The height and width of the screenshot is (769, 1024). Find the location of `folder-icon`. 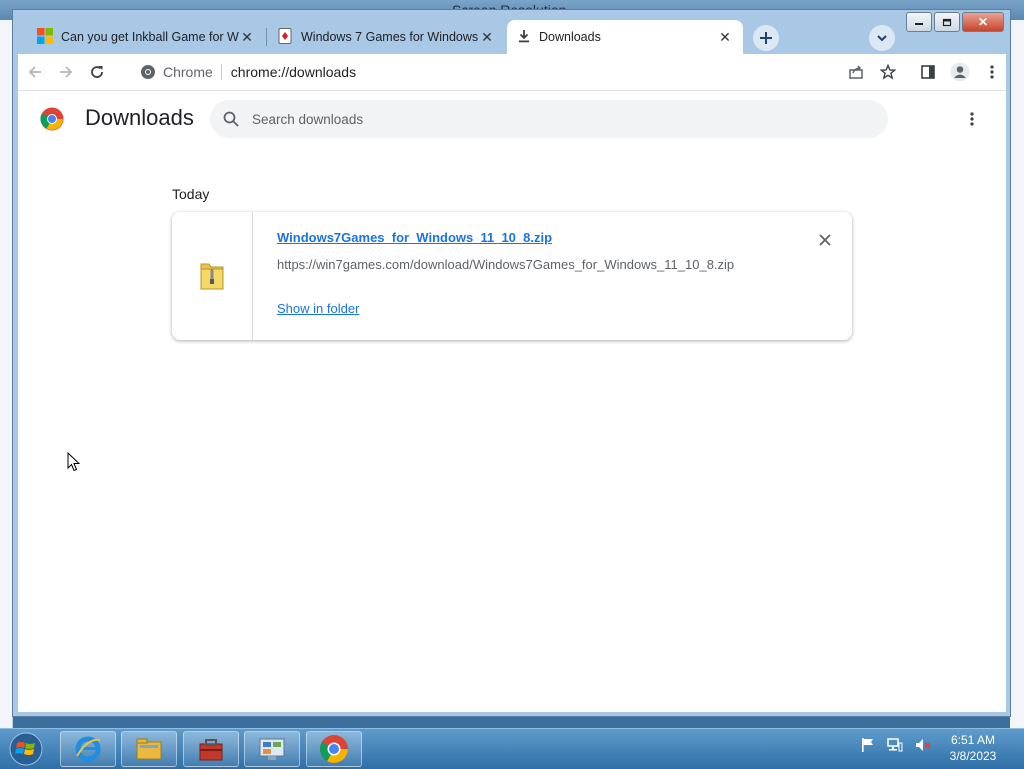

folder-icon is located at coordinates (149, 749).